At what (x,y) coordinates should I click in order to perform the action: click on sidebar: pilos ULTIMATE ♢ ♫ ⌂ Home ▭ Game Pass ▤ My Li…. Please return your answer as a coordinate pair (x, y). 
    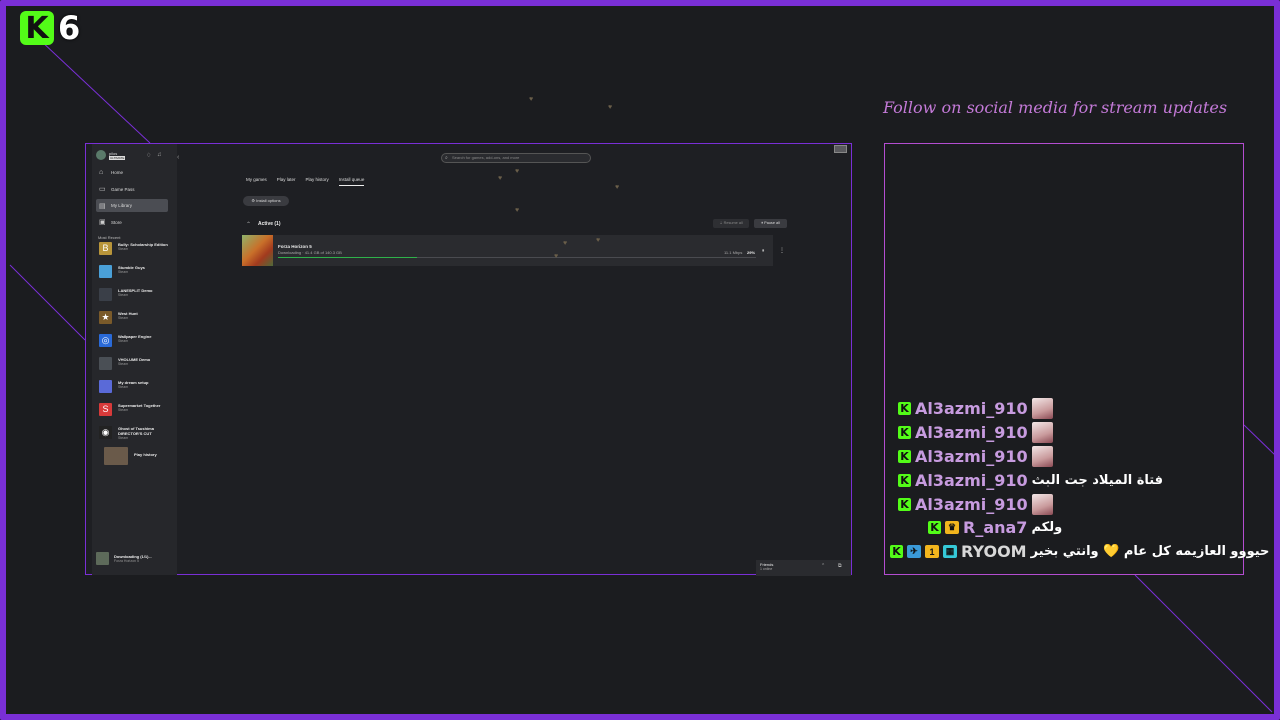
    Looking at the image, I should click on (134, 359).